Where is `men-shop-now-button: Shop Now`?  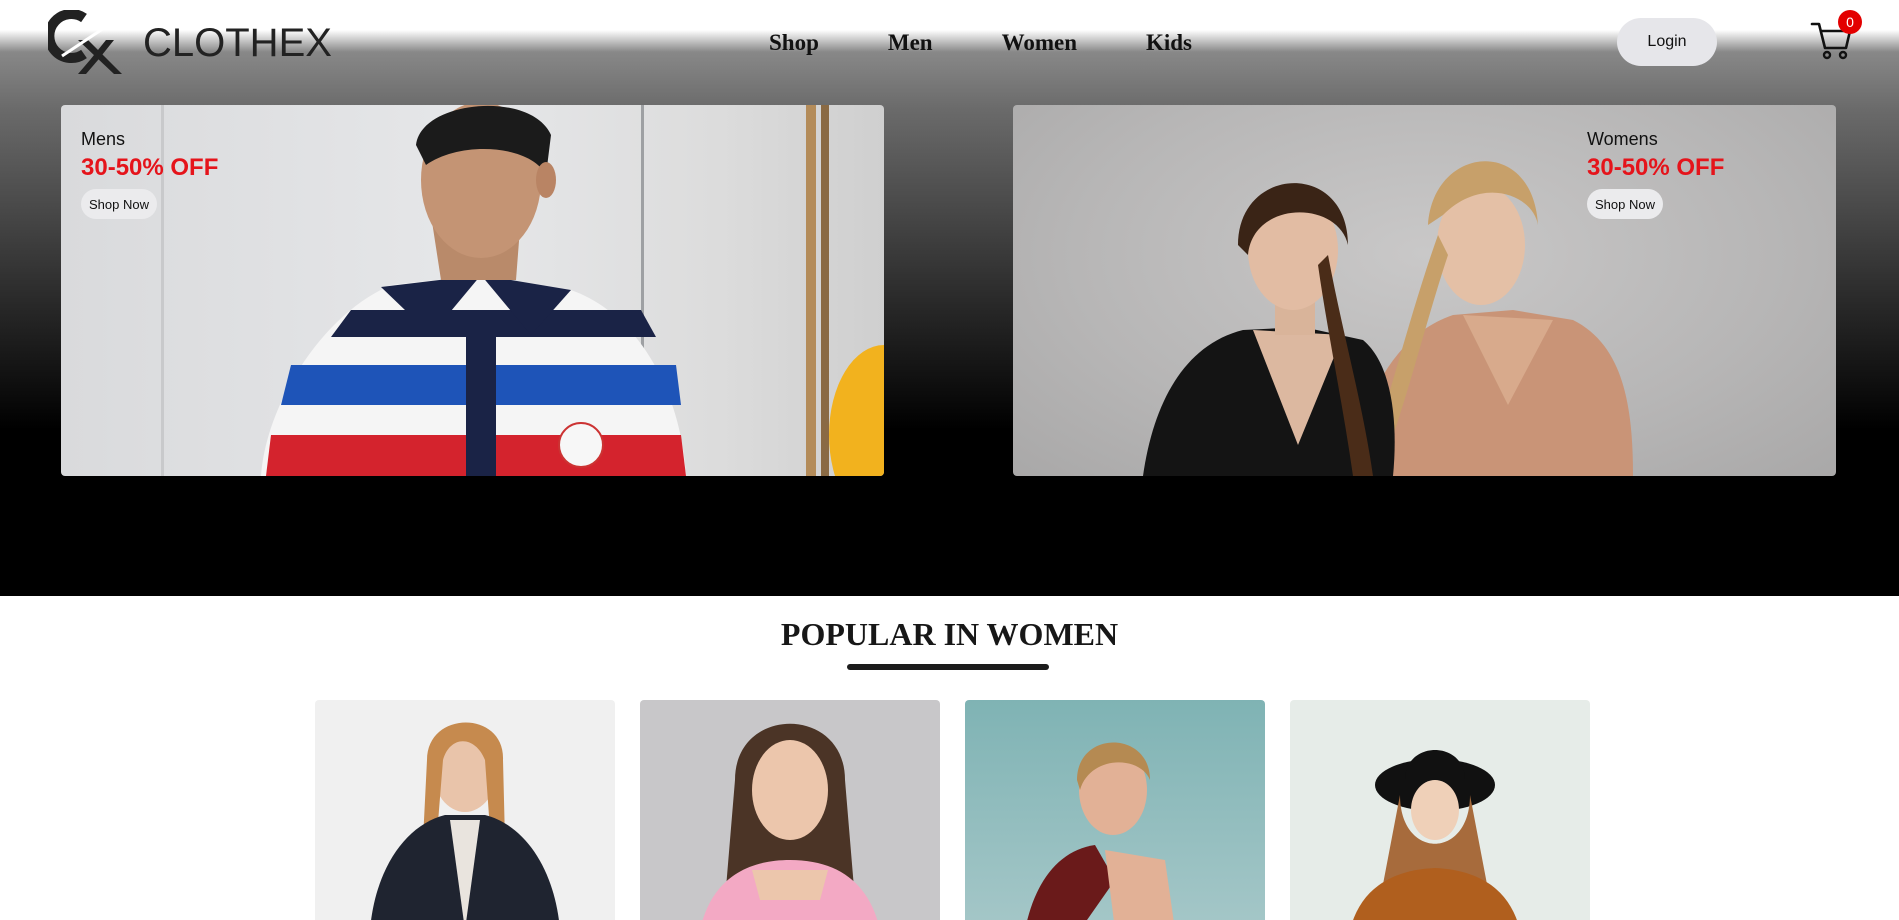 men-shop-now-button: Shop Now is located at coordinates (119, 204).